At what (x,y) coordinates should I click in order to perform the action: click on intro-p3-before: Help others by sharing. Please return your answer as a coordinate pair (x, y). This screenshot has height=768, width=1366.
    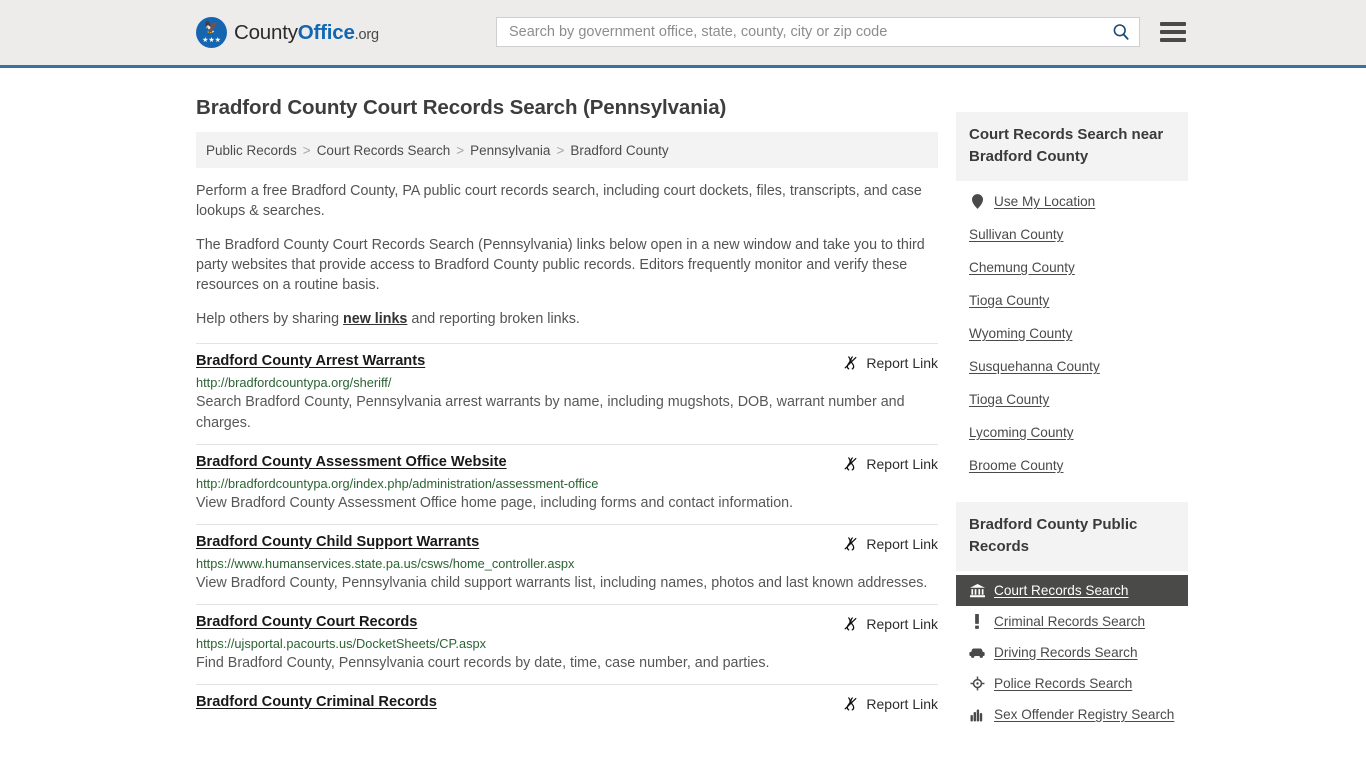
    Looking at the image, I should click on (270, 319).